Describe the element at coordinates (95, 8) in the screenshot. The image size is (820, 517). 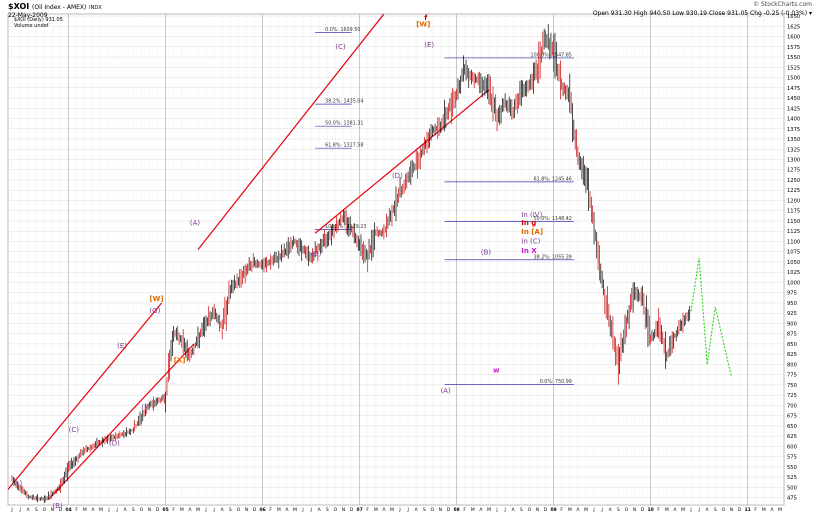
I see `exchange: INDX` at that location.